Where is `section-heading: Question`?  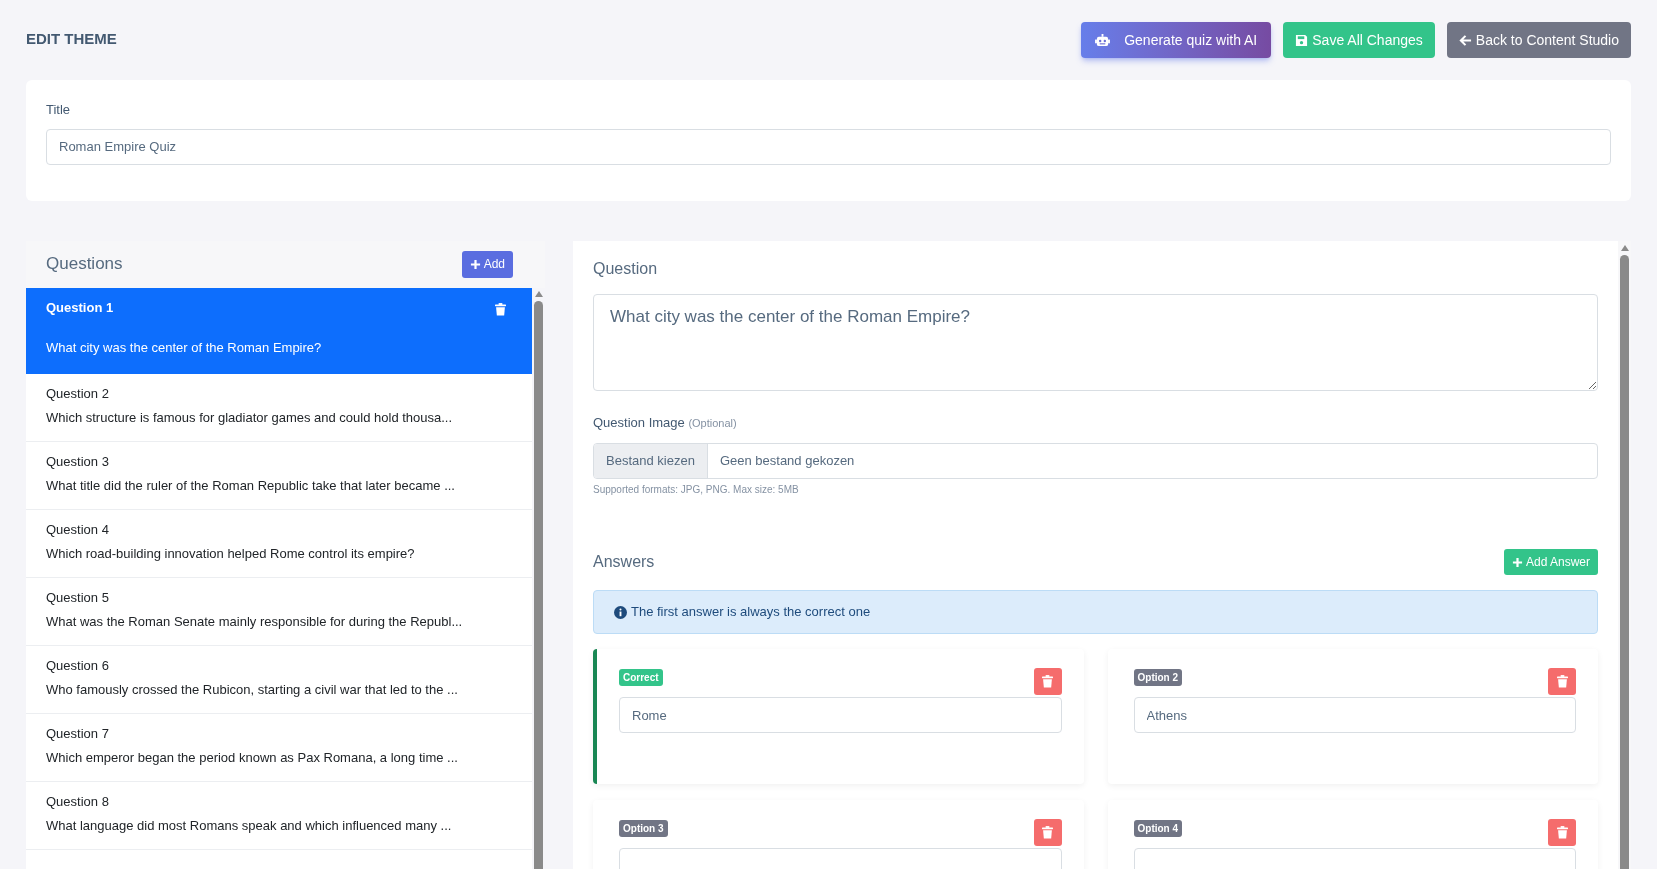
section-heading: Question is located at coordinates (626, 268).